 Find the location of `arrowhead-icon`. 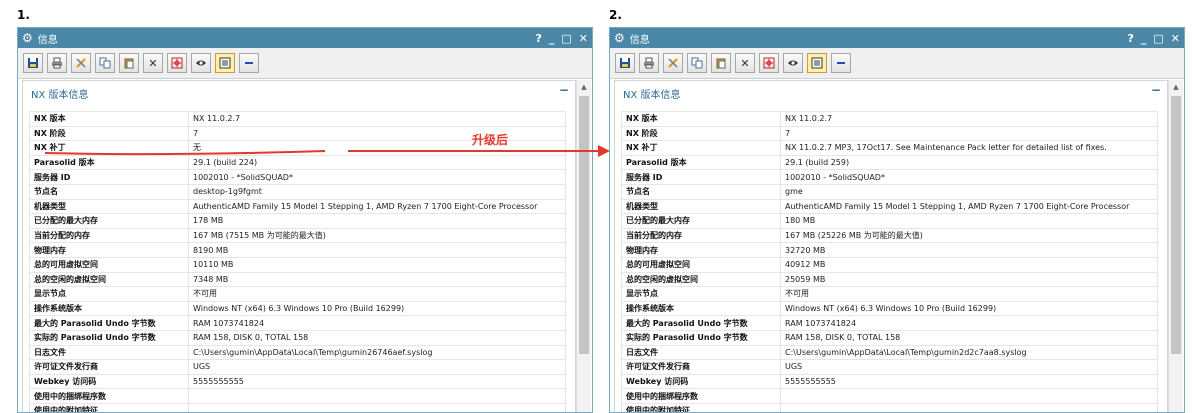

arrowhead-icon is located at coordinates (604, 151).